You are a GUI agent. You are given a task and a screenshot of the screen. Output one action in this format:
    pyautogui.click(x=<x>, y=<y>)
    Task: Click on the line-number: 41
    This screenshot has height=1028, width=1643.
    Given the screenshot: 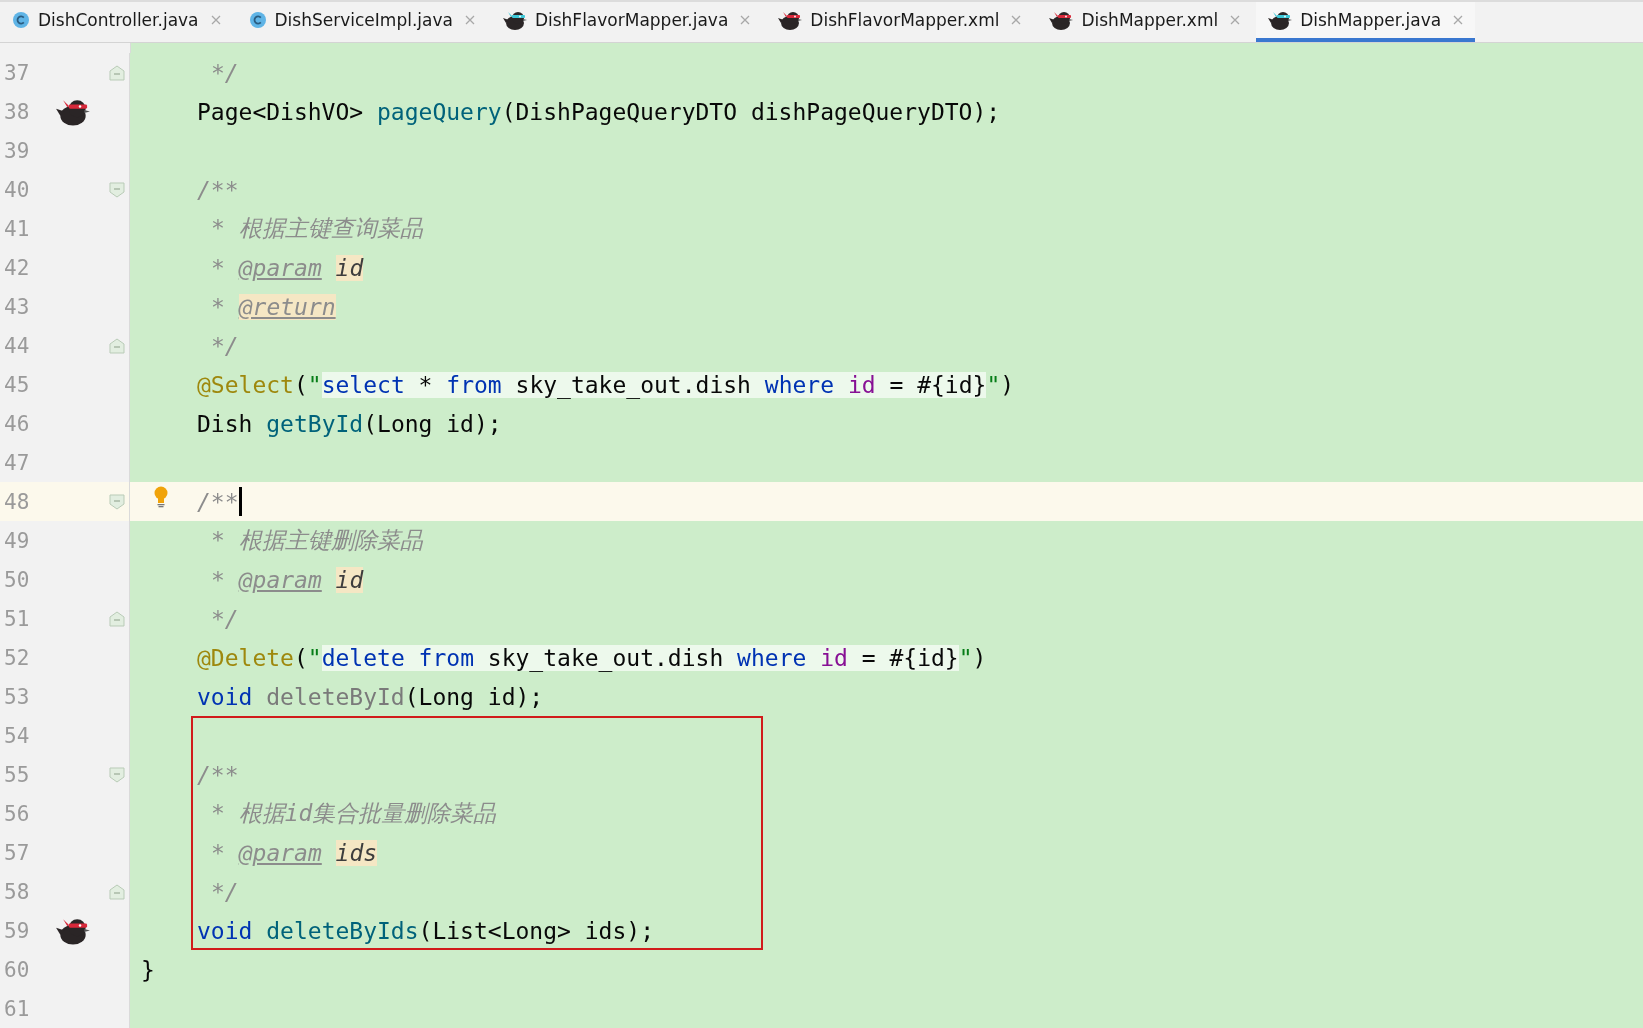 What is the action you would take?
    pyautogui.click(x=17, y=228)
    